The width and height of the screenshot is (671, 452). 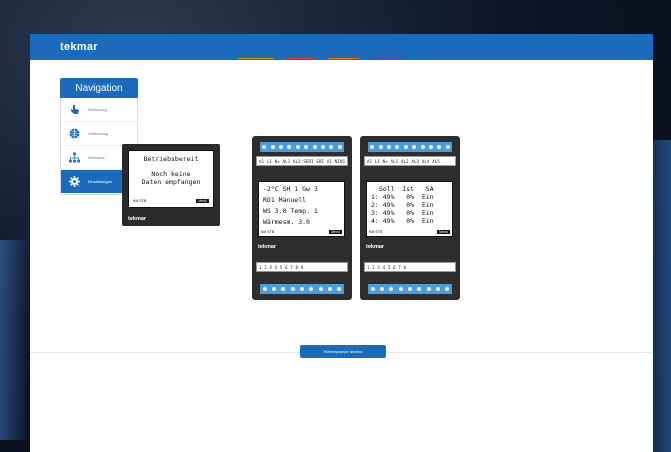 What do you see at coordinates (386, 55) in the screenshot?
I see `legend-item: Digitaler Ausgang` at bounding box center [386, 55].